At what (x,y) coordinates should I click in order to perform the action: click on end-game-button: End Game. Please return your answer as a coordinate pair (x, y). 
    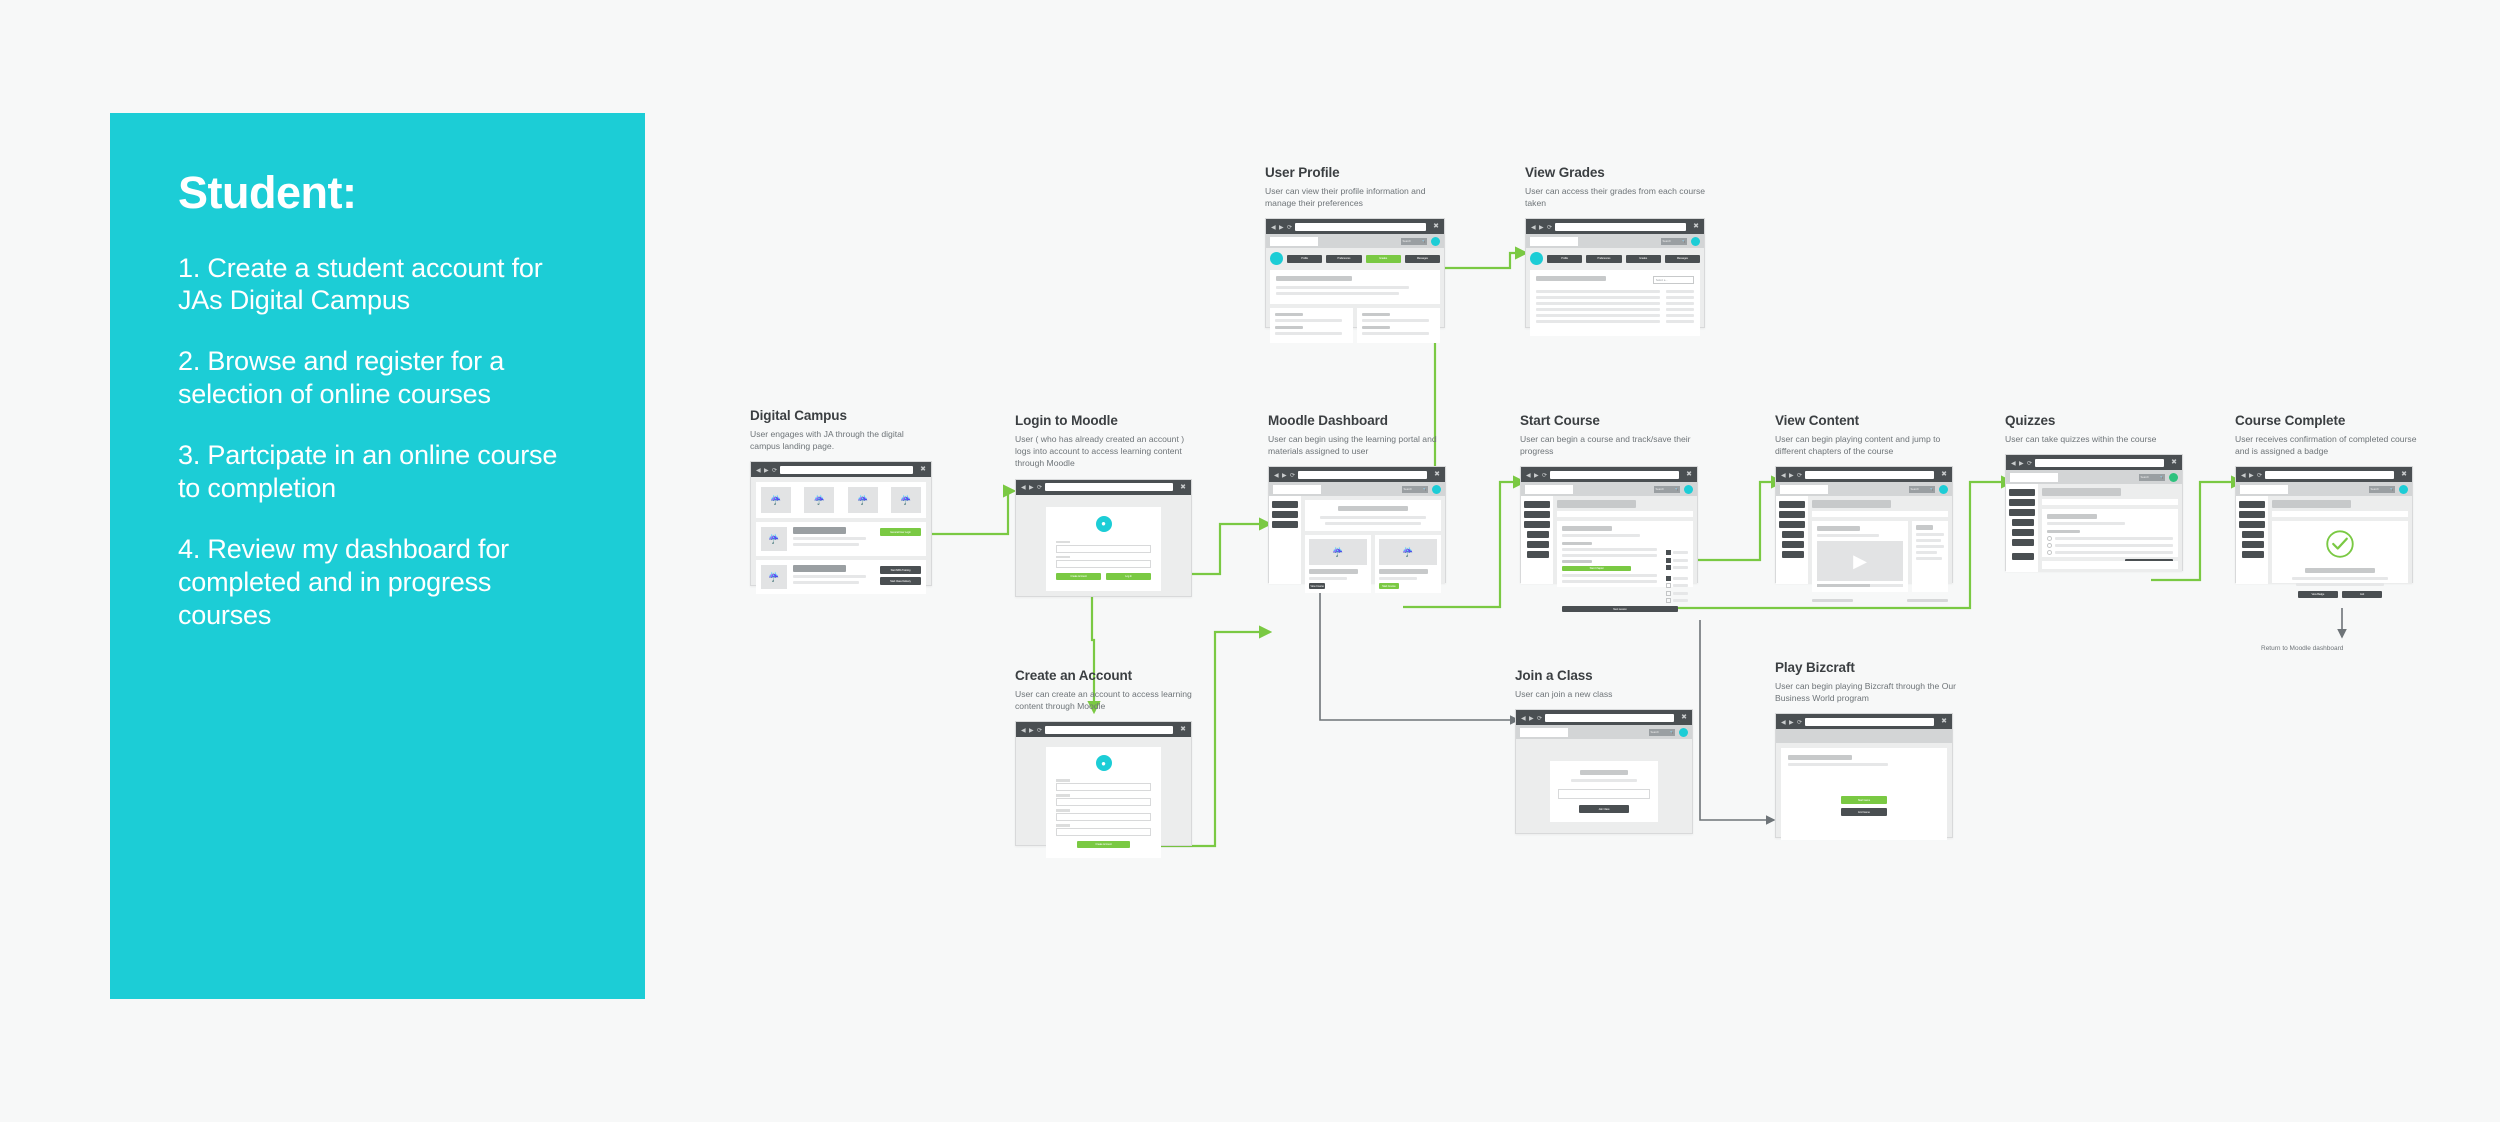
    Looking at the image, I should click on (1864, 812).